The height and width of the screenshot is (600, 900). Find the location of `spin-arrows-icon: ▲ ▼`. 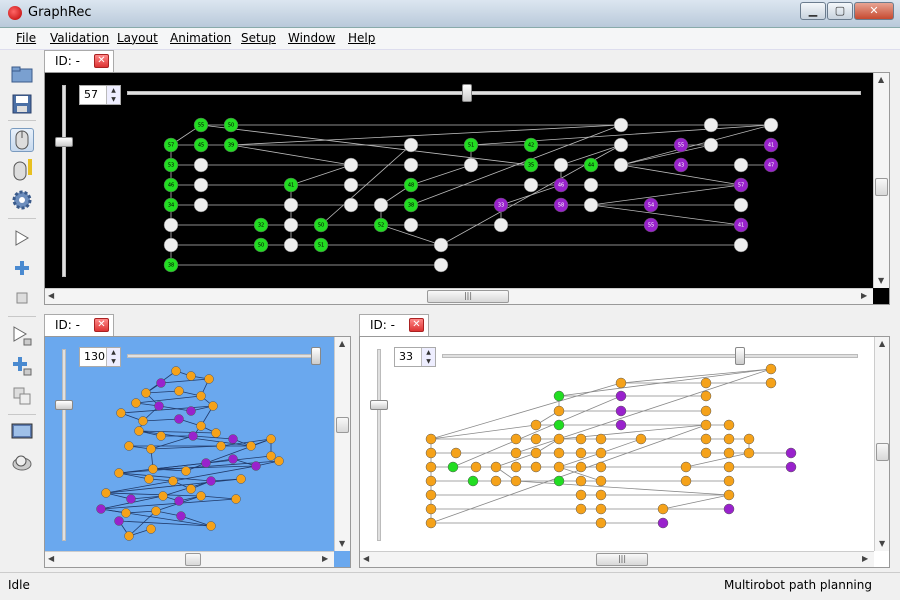

spin-arrows-icon: ▲ ▼ is located at coordinates (113, 357).